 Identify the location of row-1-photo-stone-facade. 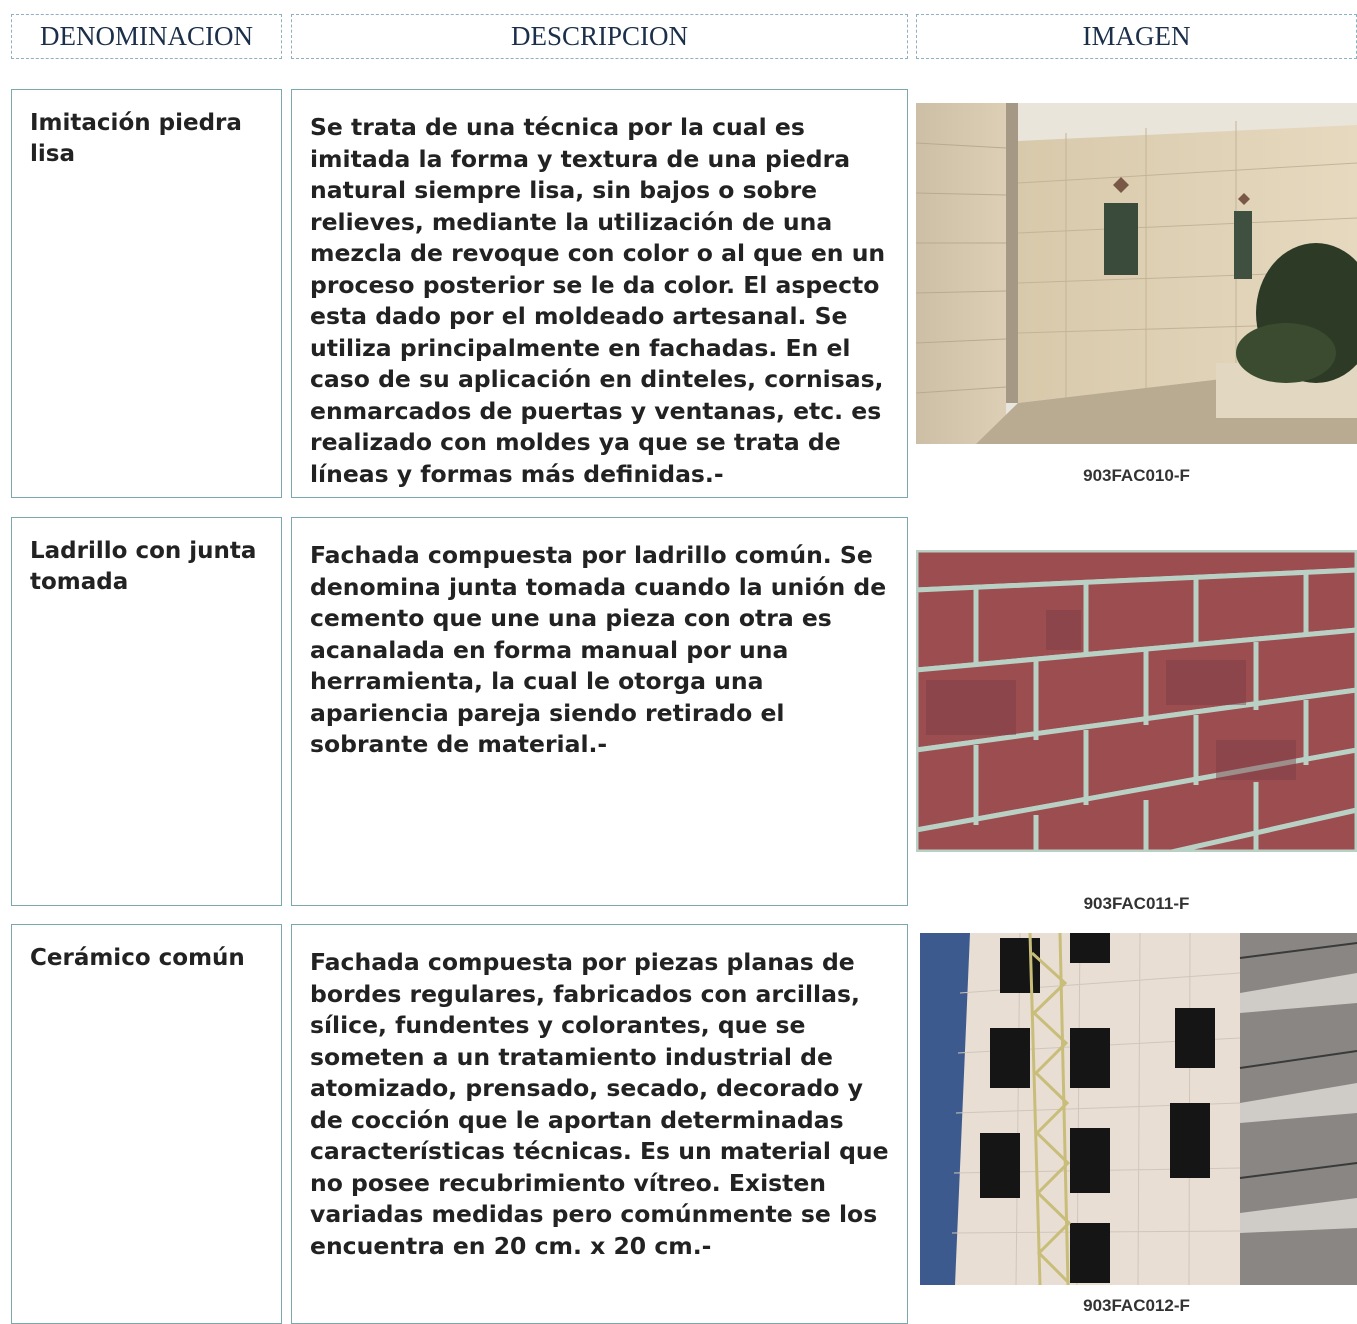
(1136, 273).